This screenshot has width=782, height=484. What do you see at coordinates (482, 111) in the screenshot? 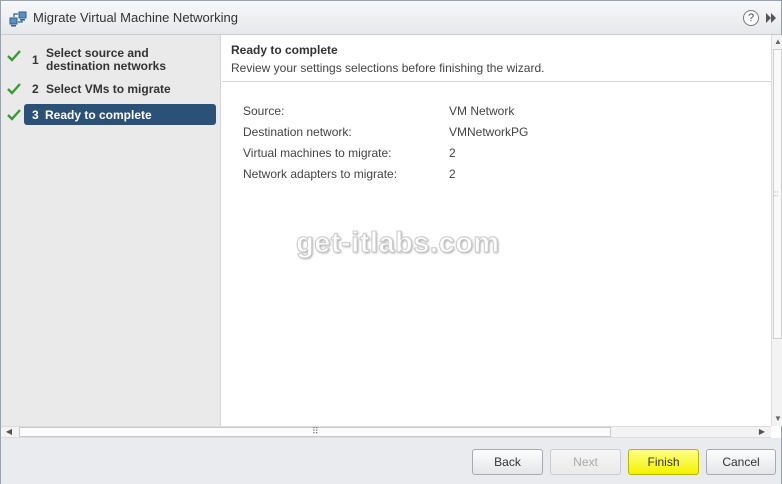
I see `summary-value: VM Network` at bounding box center [482, 111].